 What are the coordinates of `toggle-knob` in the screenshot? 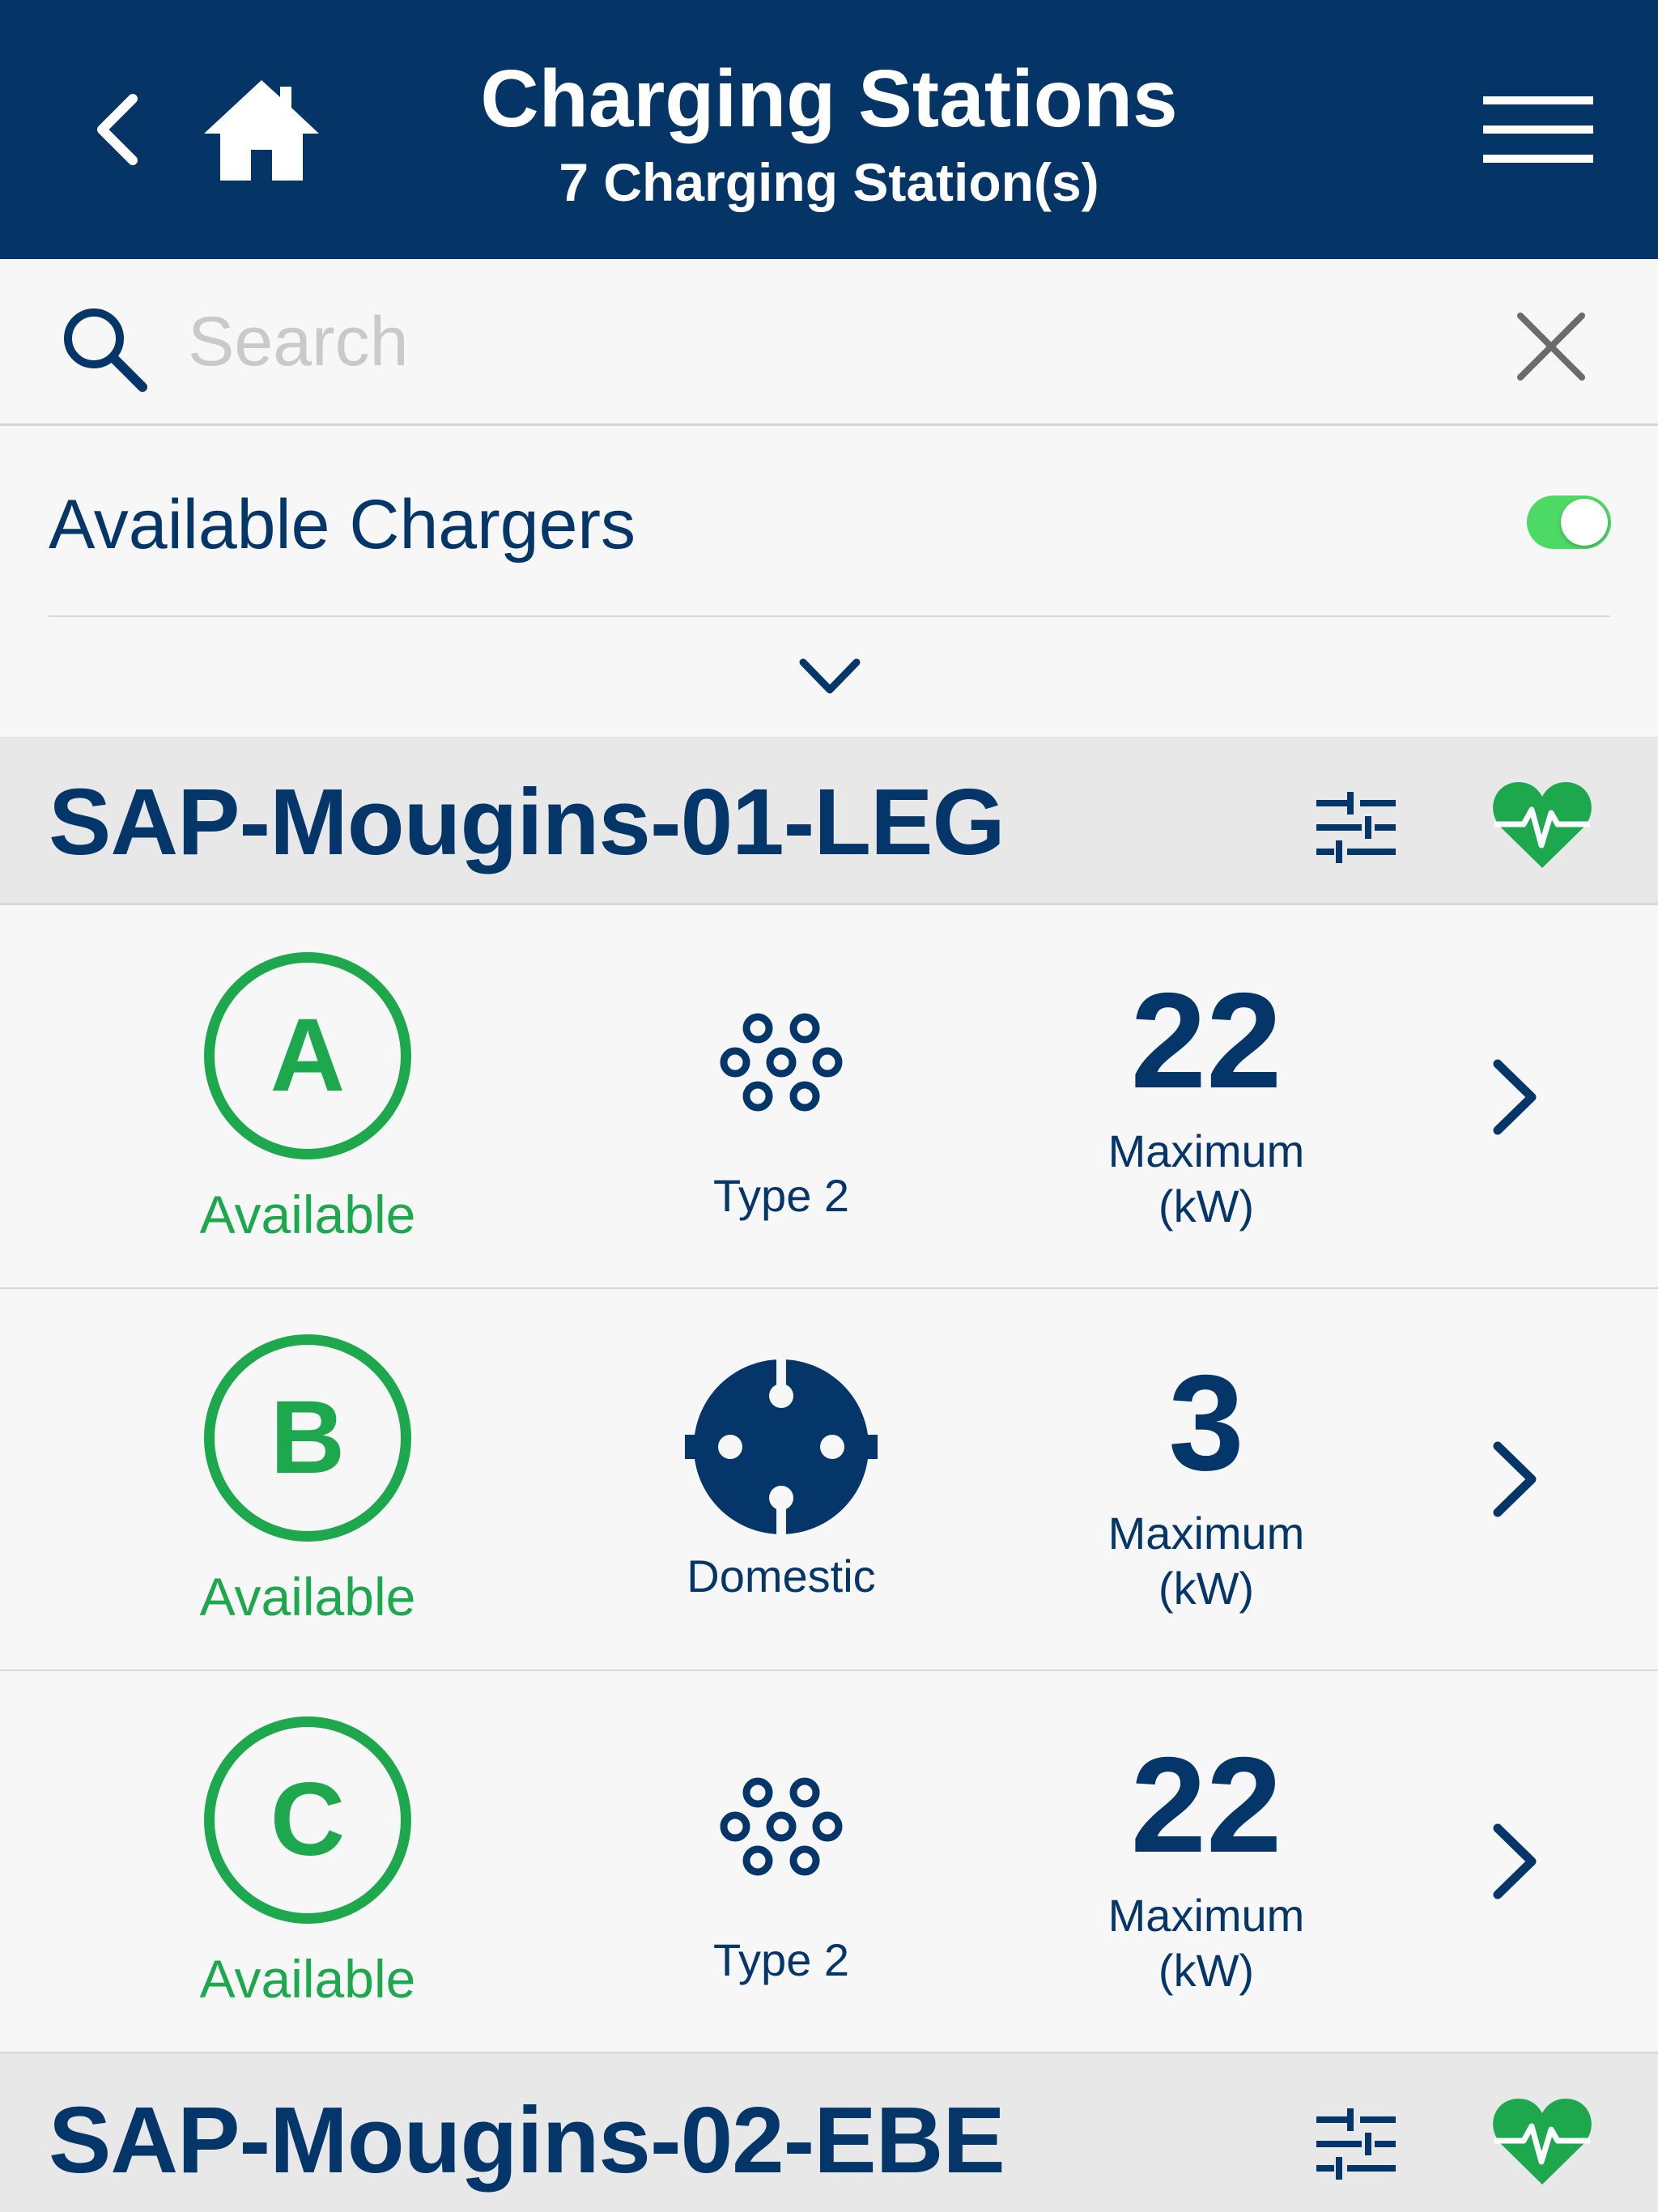 It's located at (1584, 522).